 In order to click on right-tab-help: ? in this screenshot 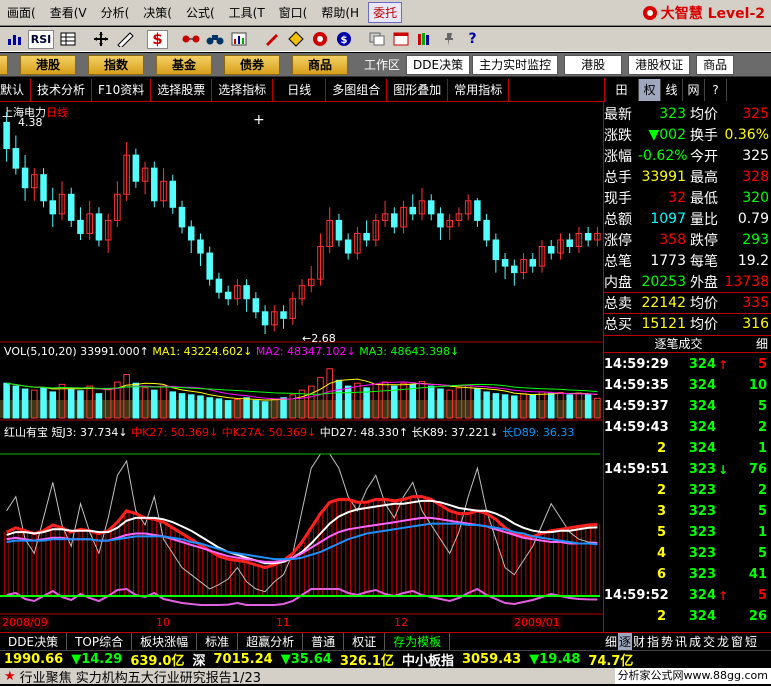, I will do `click(716, 90)`.